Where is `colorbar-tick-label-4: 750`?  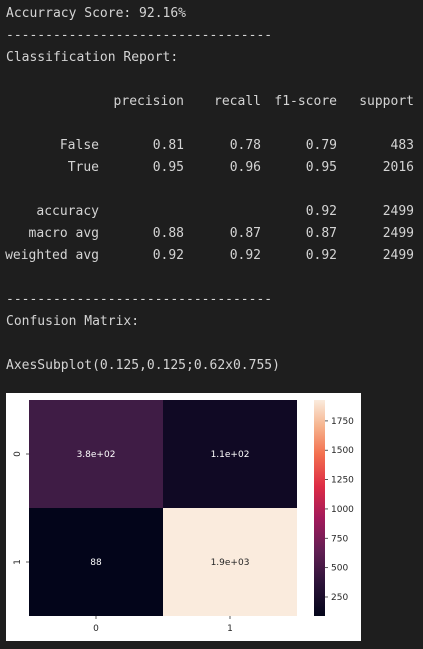
colorbar-tick-label-4: 750 is located at coordinates (339, 539).